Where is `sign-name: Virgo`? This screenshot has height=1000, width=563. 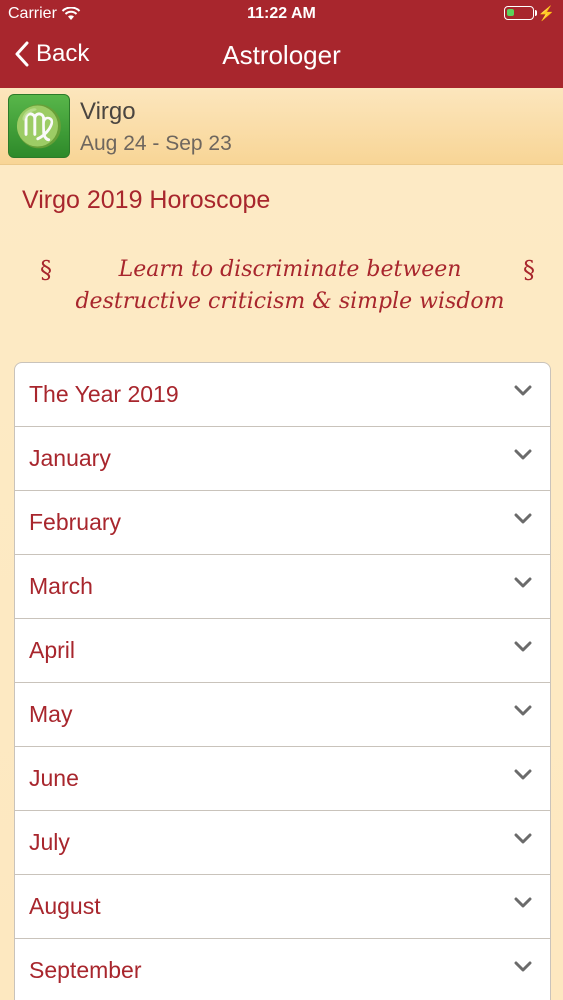 sign-name: Virgo is located at coordinates (108, 111).